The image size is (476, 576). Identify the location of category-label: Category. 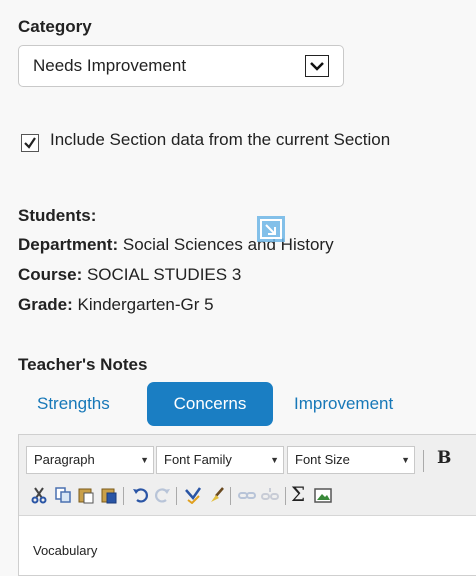
(55, 26).